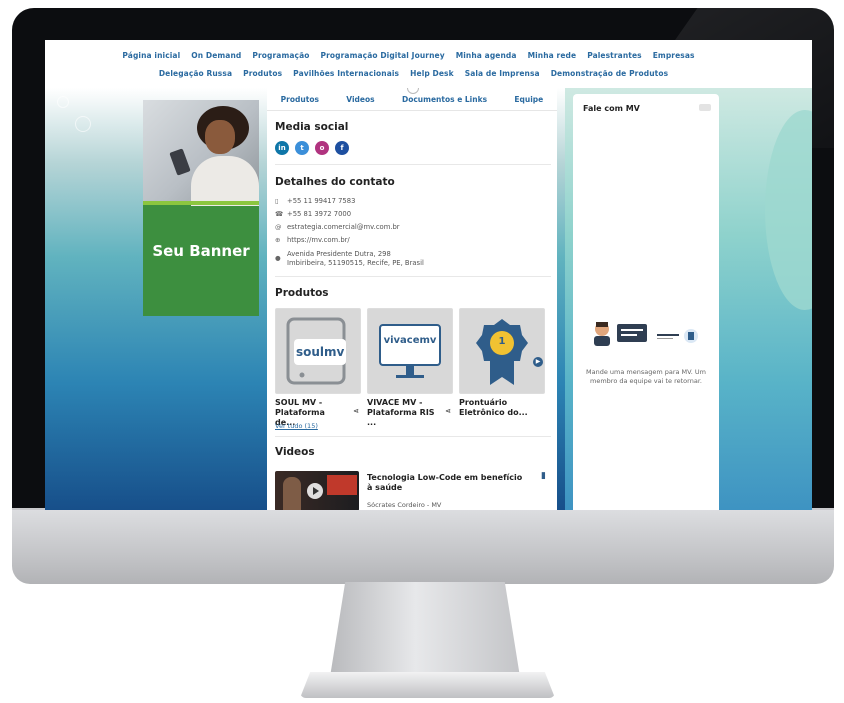 The width and height of the screenshot is (844, 703). I want to click on badge-number: 1, so click(502, 341).